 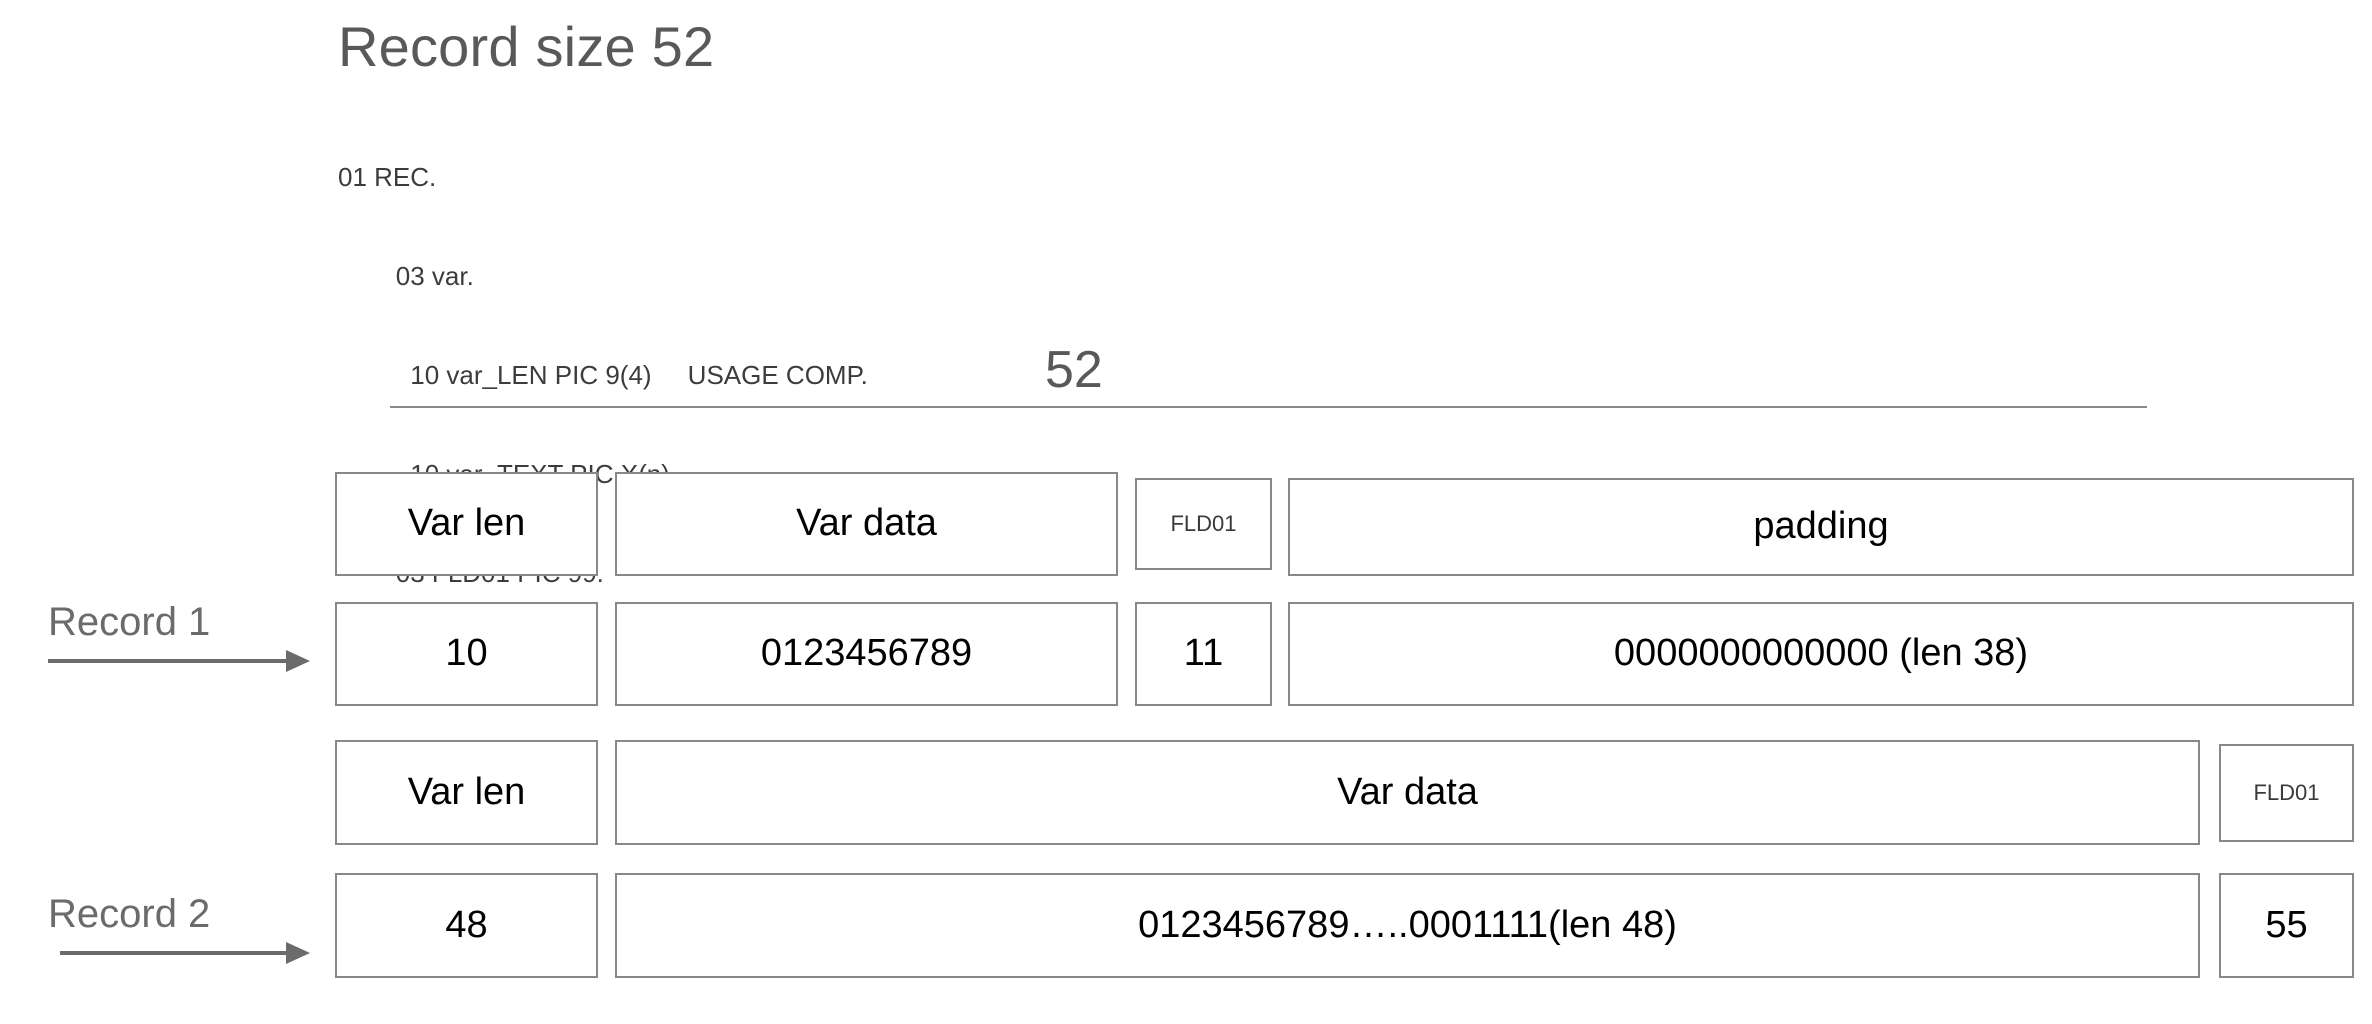 I want to click on record-2-header-cell-var-len: Var len, so click(x=466, y=792).